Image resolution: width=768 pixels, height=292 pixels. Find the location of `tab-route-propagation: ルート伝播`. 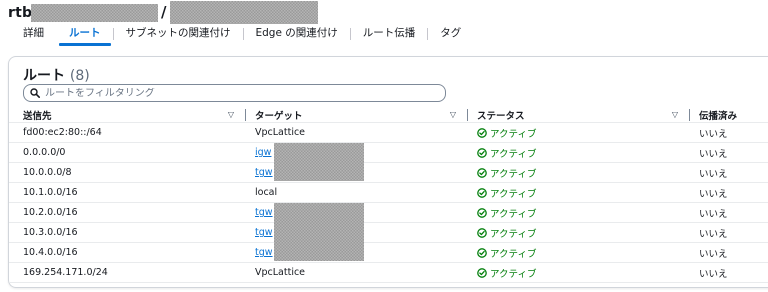

tab-route-propagation: ルート伝播 is located at coordinates (389, 34).